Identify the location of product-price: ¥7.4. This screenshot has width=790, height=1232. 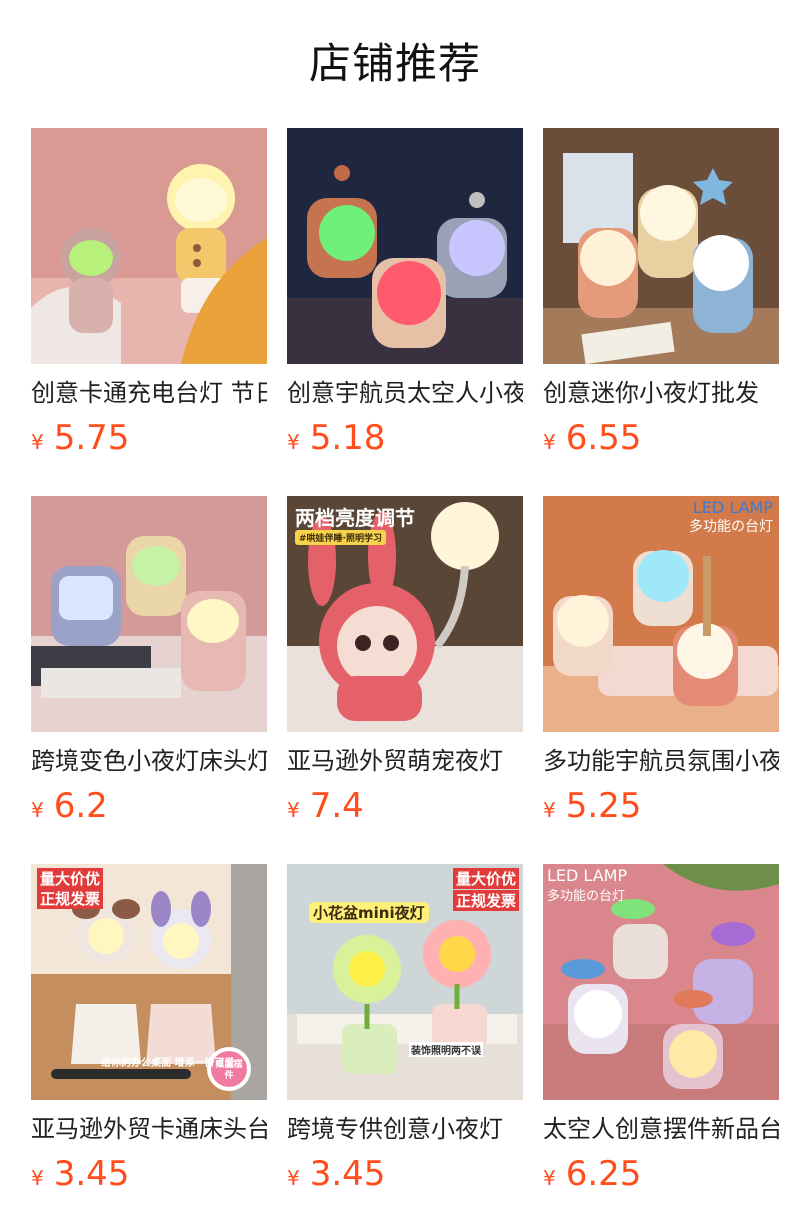
(405, 809).